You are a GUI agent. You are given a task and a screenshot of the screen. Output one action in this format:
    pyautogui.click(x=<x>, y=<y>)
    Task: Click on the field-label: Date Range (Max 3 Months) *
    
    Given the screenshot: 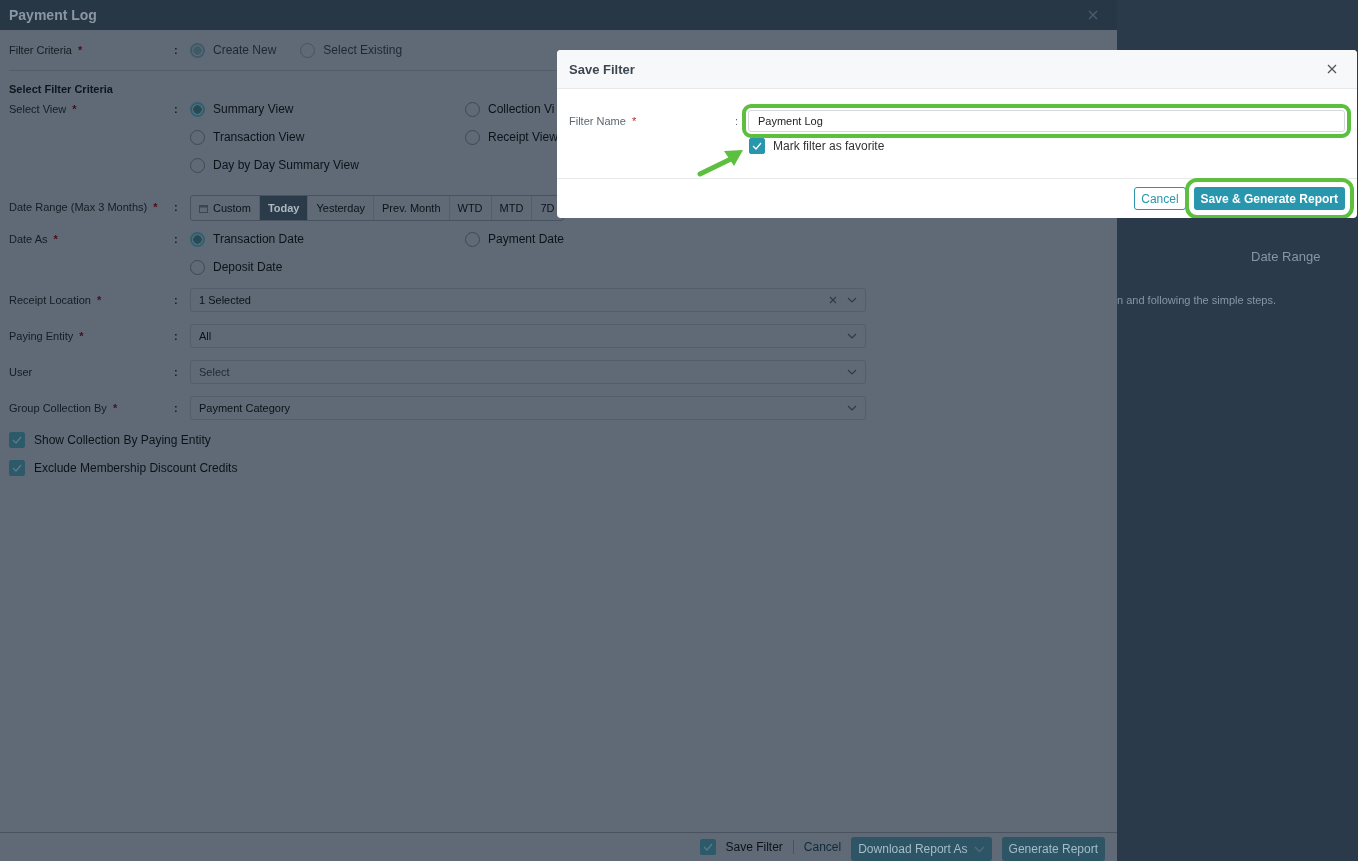 What is the action you would take?
    pyautogui.click(x=84, y=207)
    